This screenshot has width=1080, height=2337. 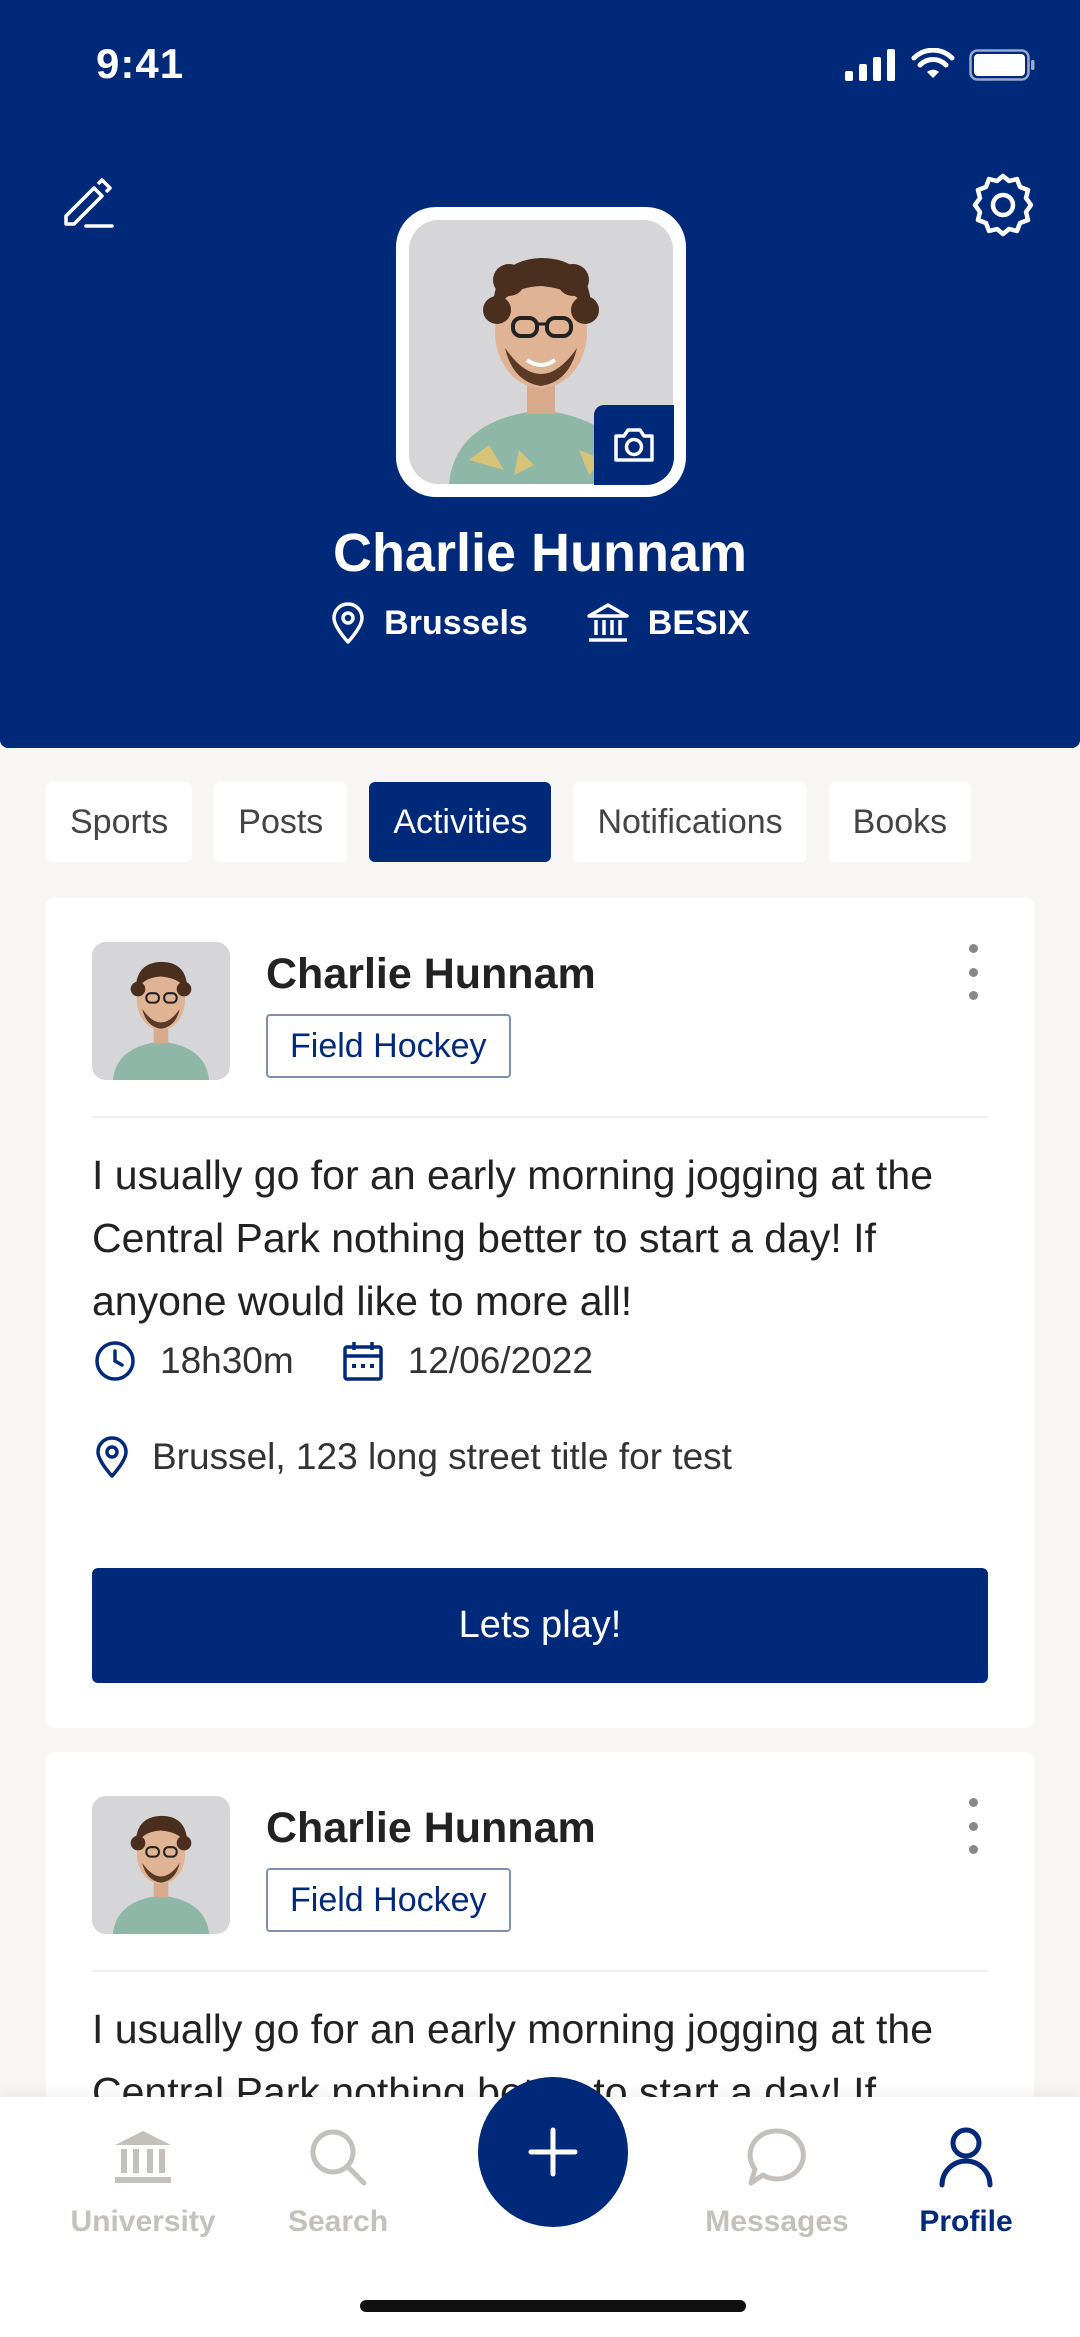 What do you see at coordinates (500, 1360) in the screenshot?
I see `activity-date: 12/06/2022` at bounding box center [500, 1360].